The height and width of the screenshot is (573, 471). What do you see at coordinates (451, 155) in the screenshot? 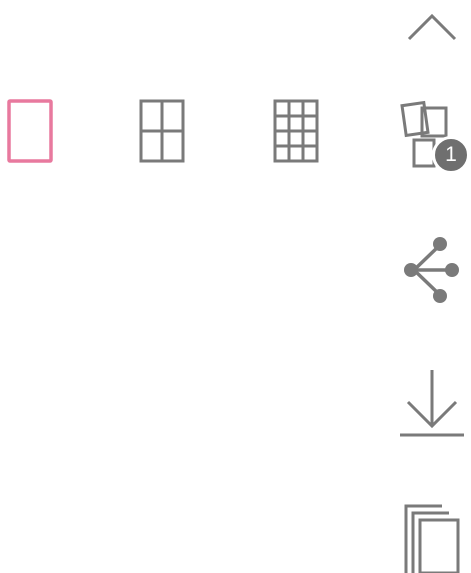
I see `selection-count-badge: 1` at bounding box center [451, 155].